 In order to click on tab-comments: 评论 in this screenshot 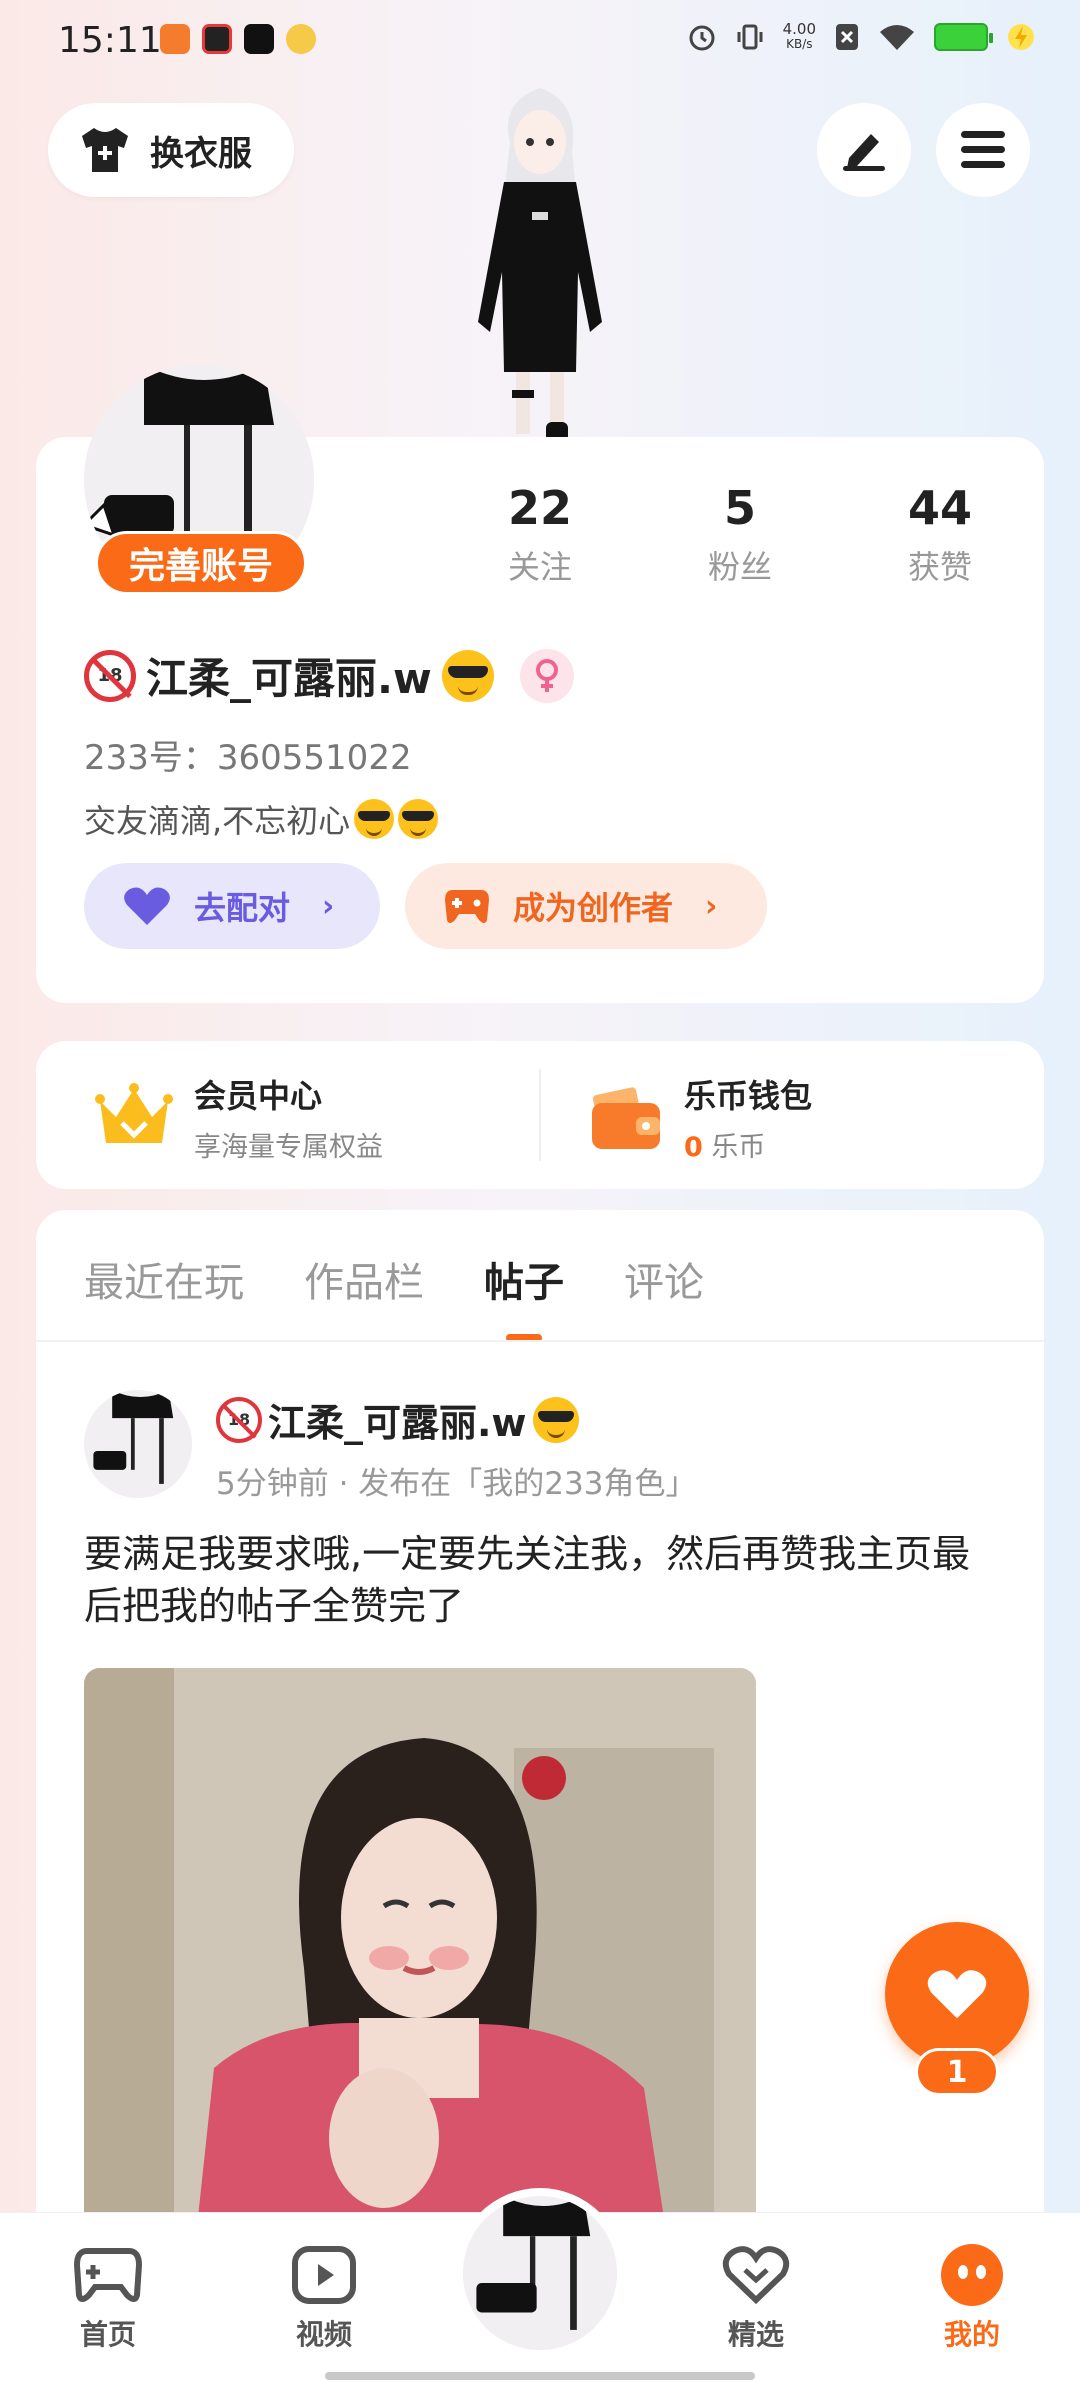, I will do `click(664, 1279)`.